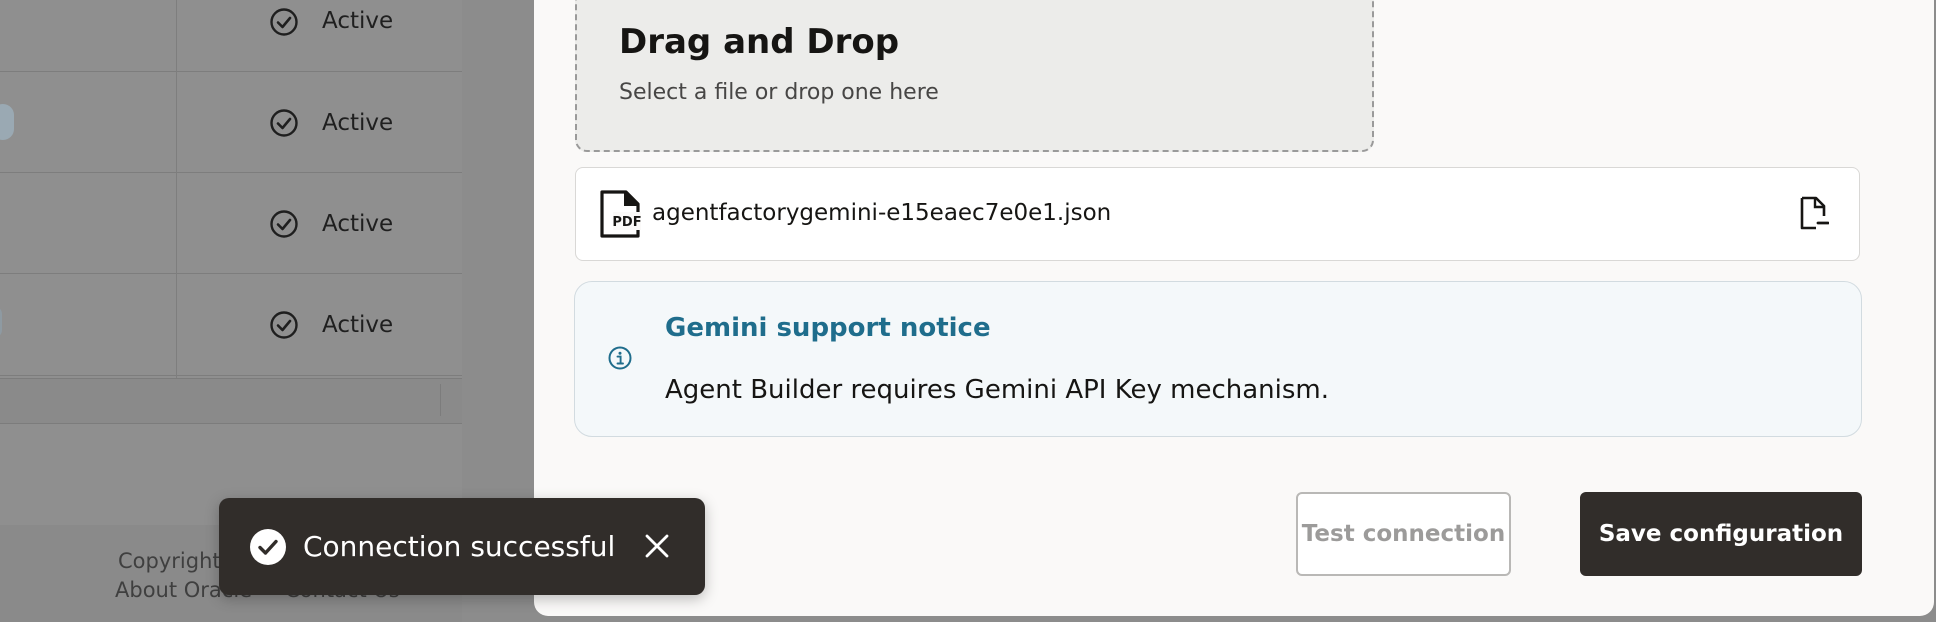 This screenshot has width=1936, height=622. Describe the element at coordinates (176, 189) in the screenshot. I see `column-divider` at that location.